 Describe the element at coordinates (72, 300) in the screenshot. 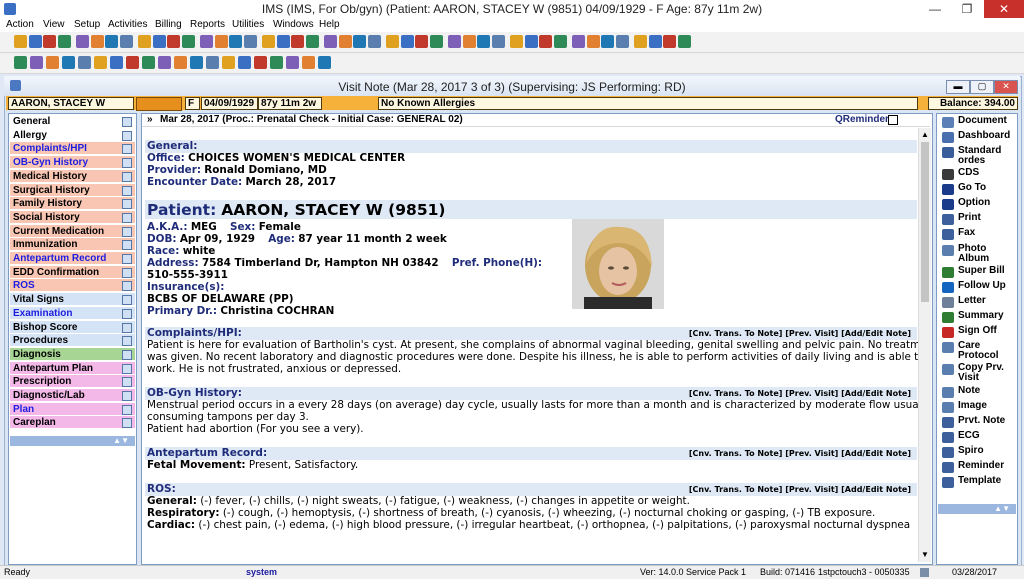

I see `left-nav-item: Vital Signs` at that location.